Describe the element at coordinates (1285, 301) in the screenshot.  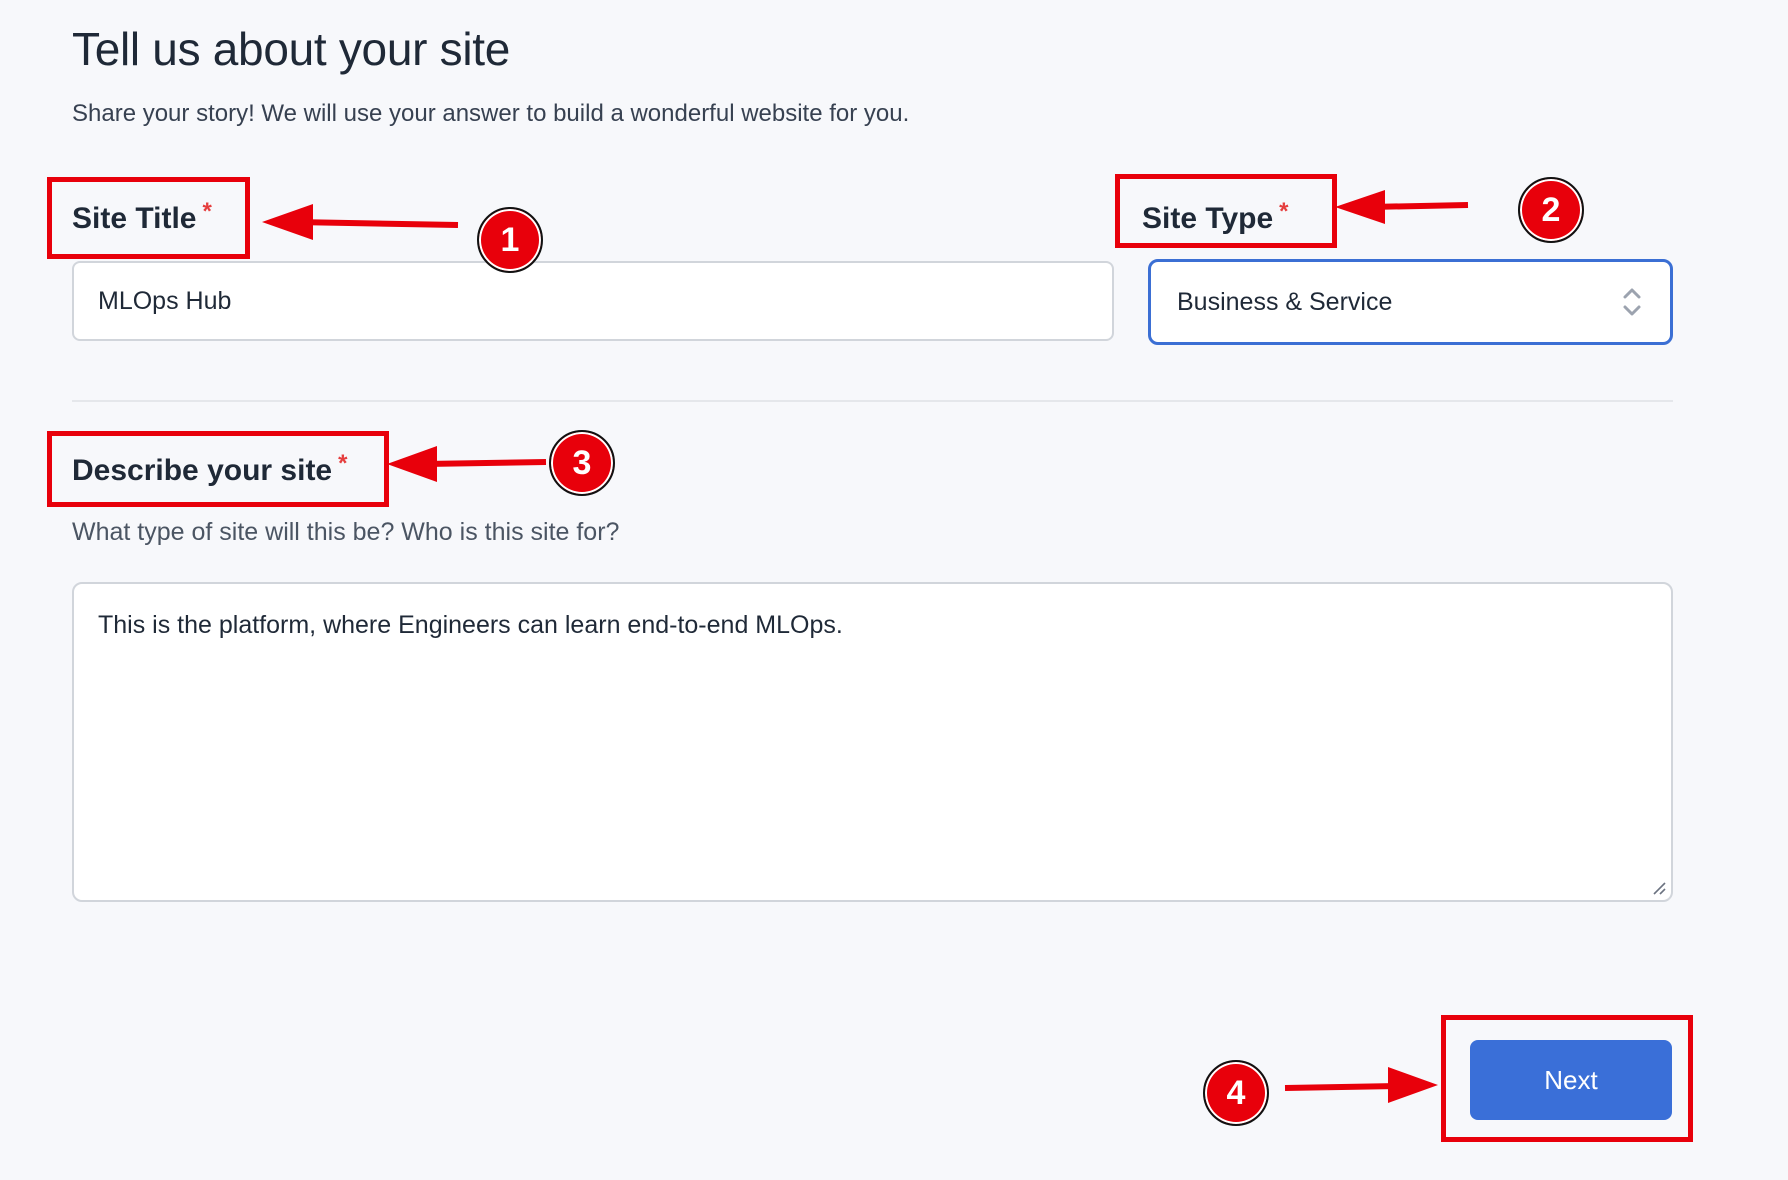
I see `site-type-selected-value: Business & Service` at that location.